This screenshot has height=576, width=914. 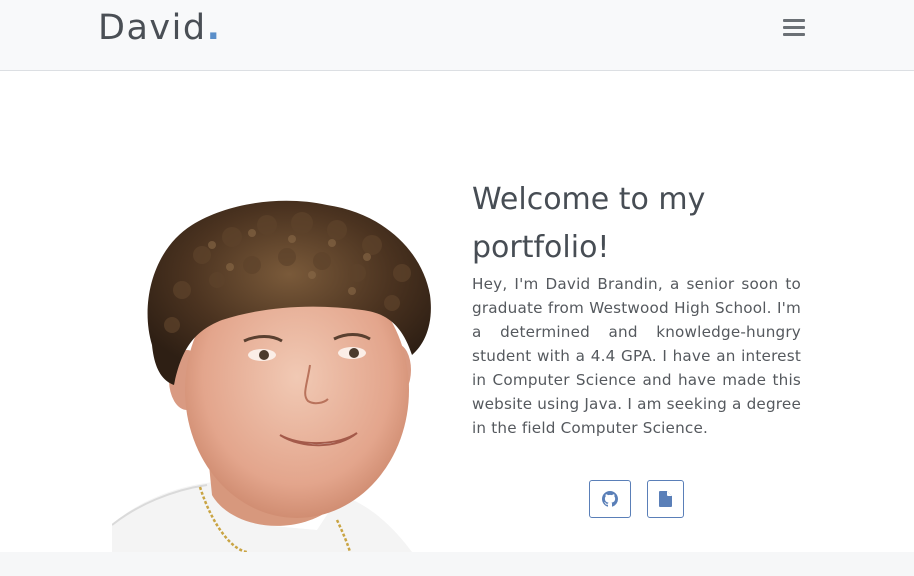 What do you see at coordinates (589, 223) in the screenshot?
I see `page-title: Welcome to my portfolio!` at bounding box center [589, 223].